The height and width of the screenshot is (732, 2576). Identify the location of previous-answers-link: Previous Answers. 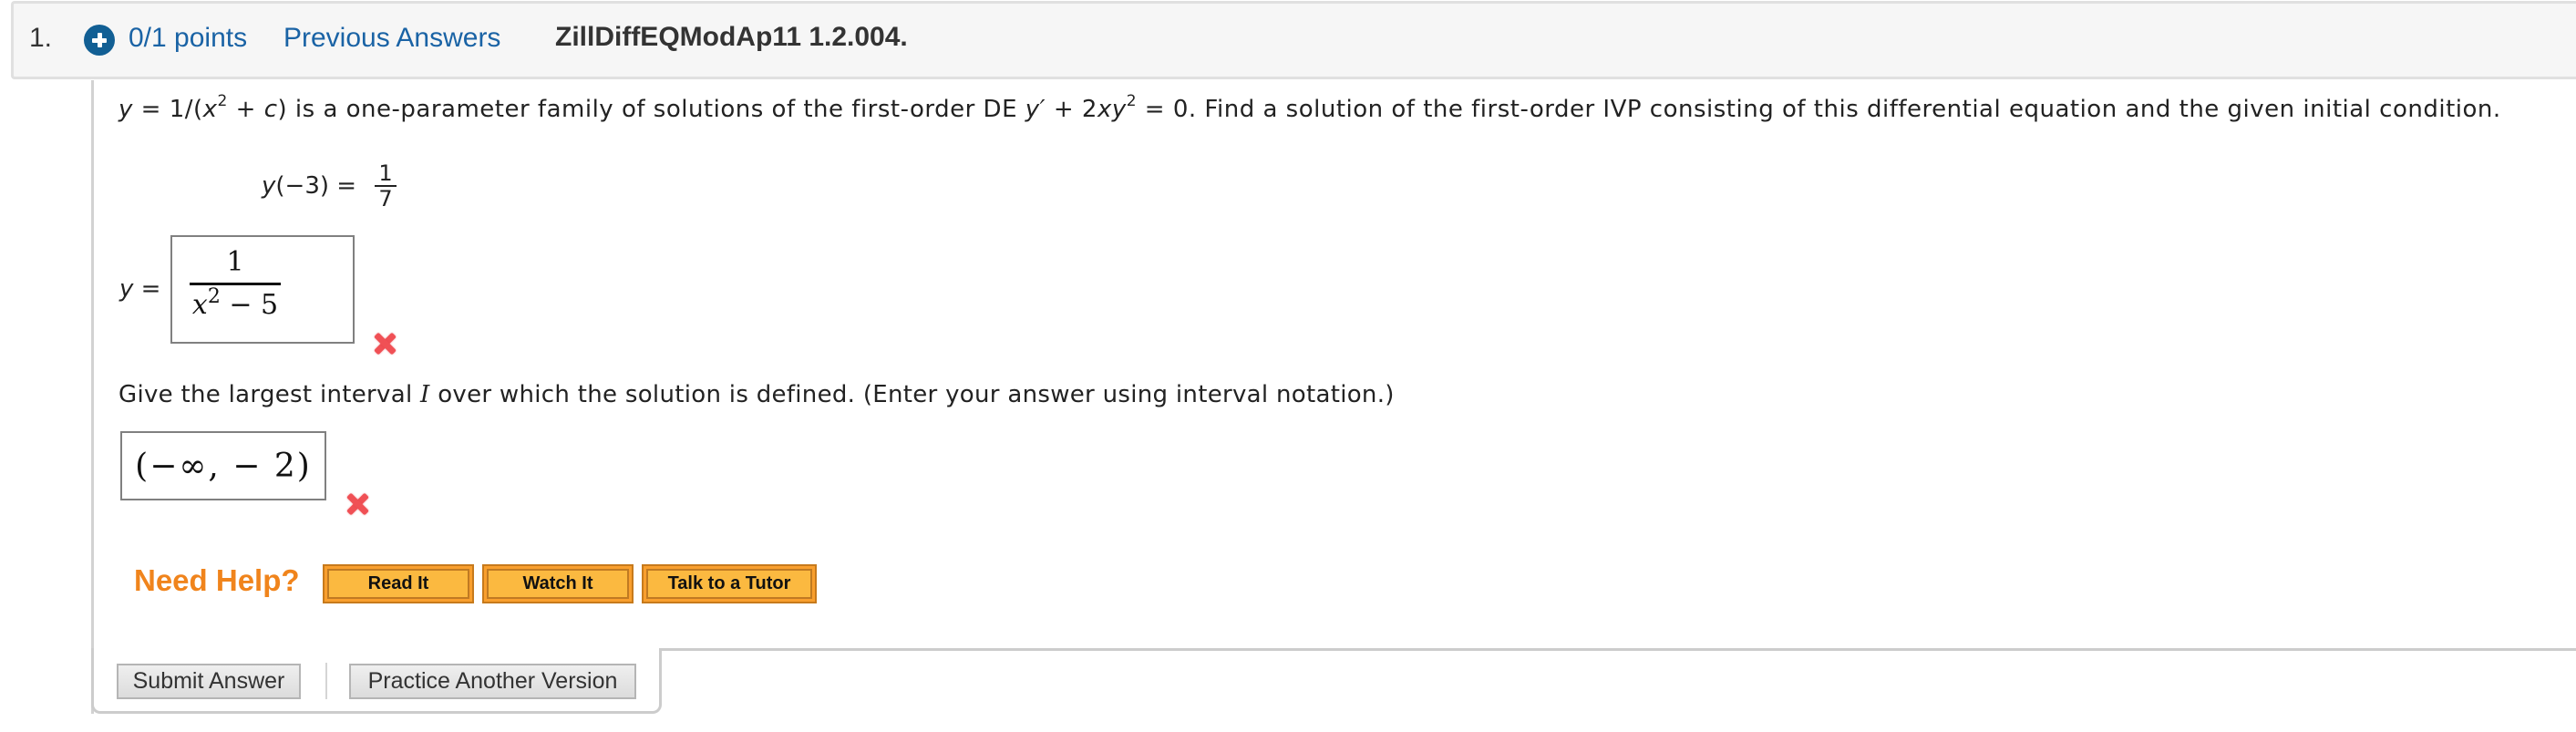
(391, 38).